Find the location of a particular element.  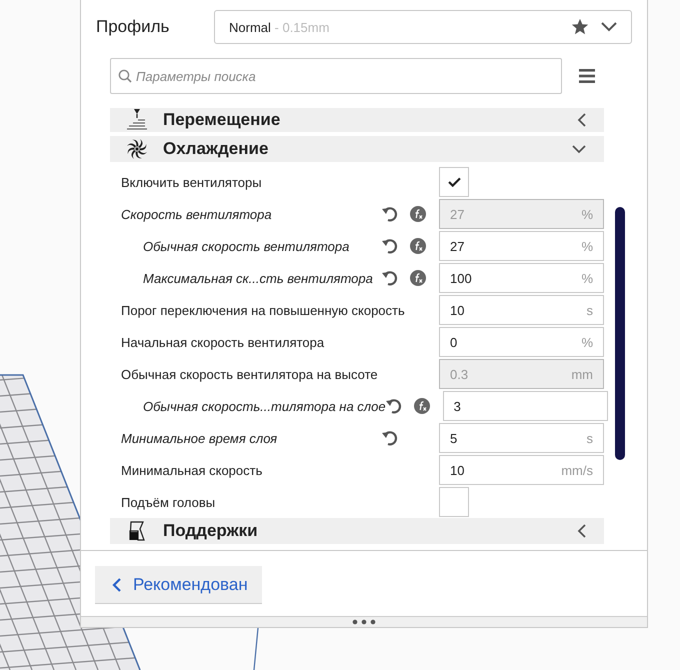

setting-label: Максимальная ск...сть вентилятора is located at coordinates (258, 278).